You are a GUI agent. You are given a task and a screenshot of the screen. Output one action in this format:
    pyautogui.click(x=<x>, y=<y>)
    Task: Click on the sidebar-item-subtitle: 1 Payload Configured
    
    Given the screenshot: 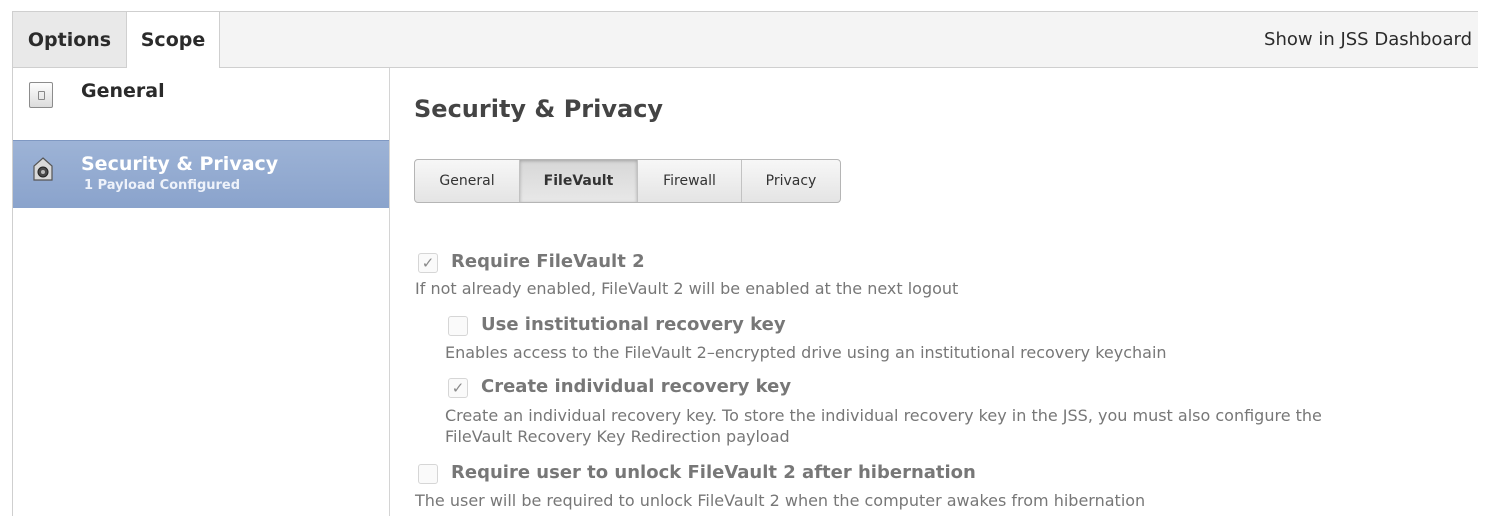 What is the action you would take?
    pyautogui.click(x=162, y=185)
    